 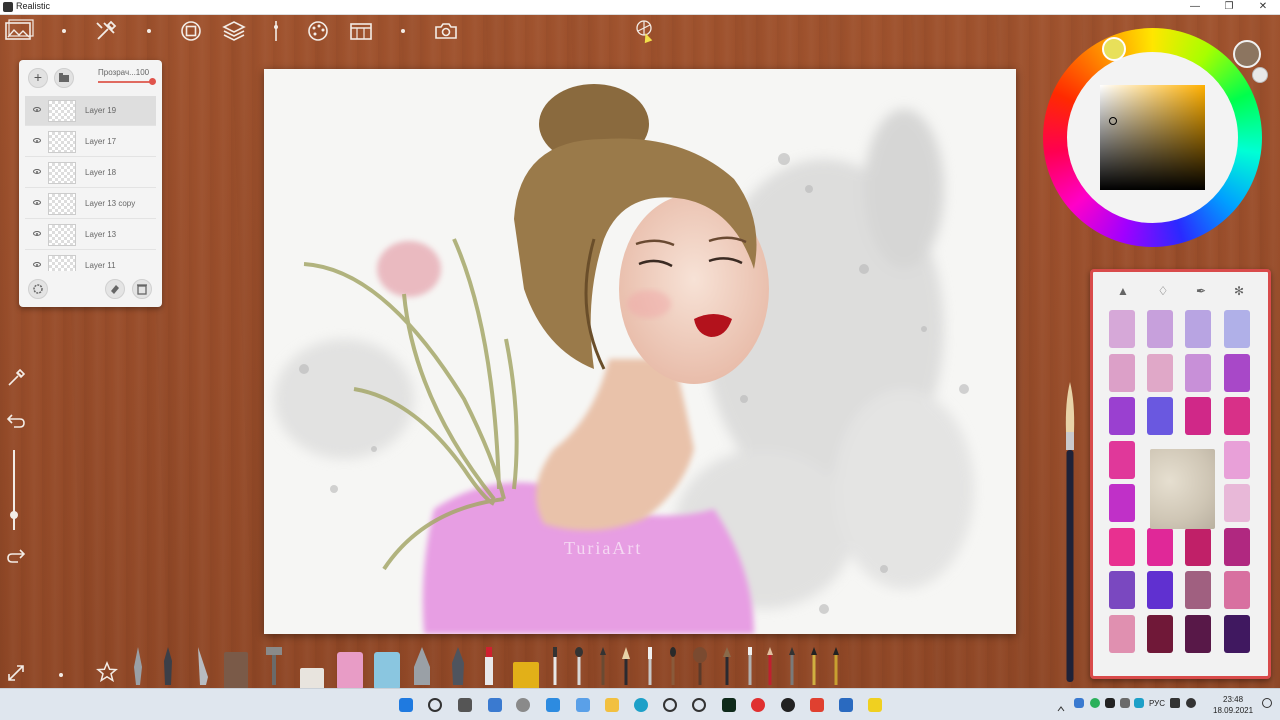 I want to click on tools-icon, so click(x=106, y=31).